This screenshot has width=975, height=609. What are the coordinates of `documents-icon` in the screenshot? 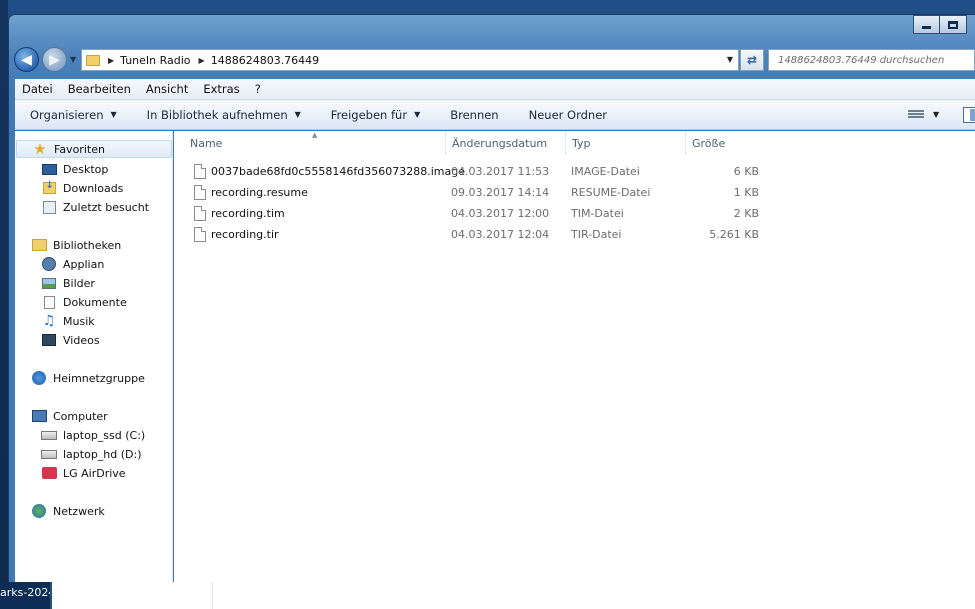 It's located at (49, 302).